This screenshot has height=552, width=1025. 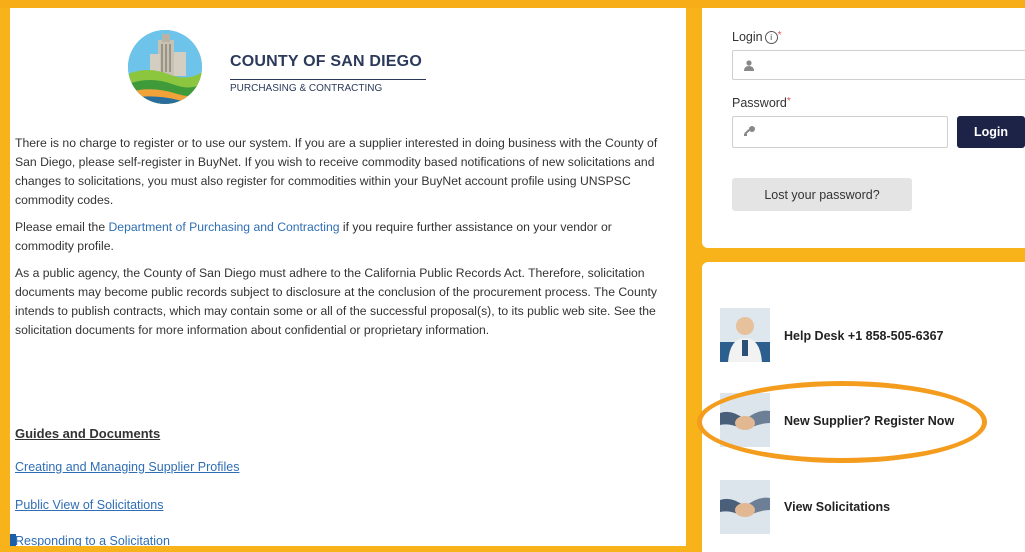 I want to click on county-logo-emblem, so click(x=165, y=67).